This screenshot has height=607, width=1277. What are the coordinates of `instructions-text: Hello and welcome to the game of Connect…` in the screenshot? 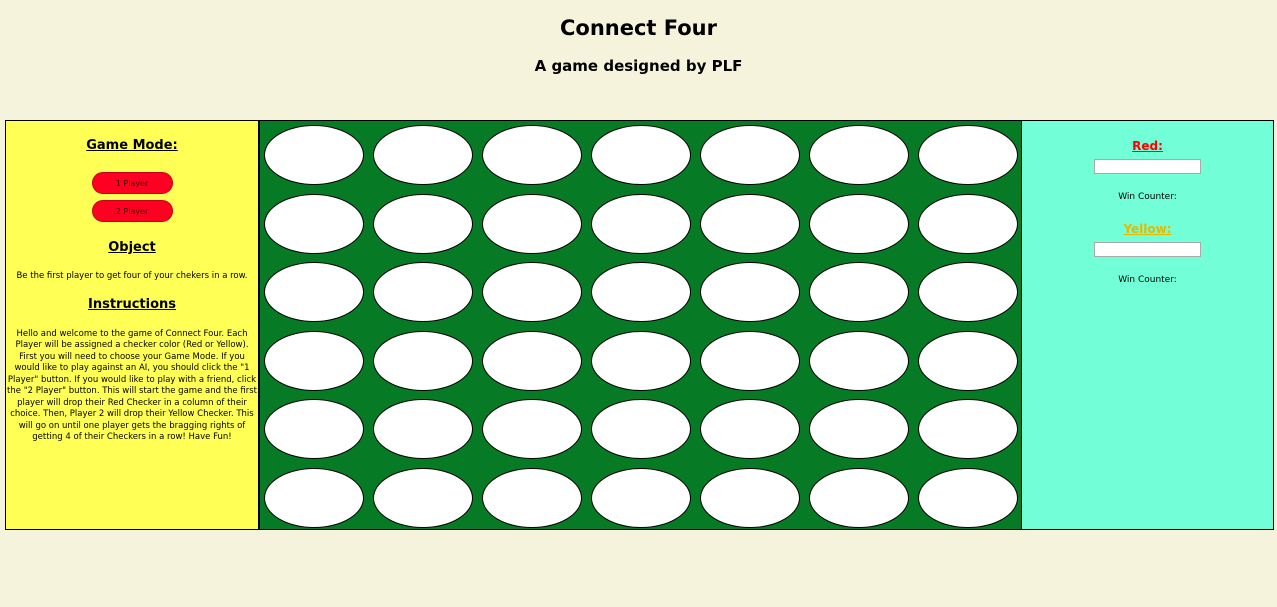 It's located at (132, 385).